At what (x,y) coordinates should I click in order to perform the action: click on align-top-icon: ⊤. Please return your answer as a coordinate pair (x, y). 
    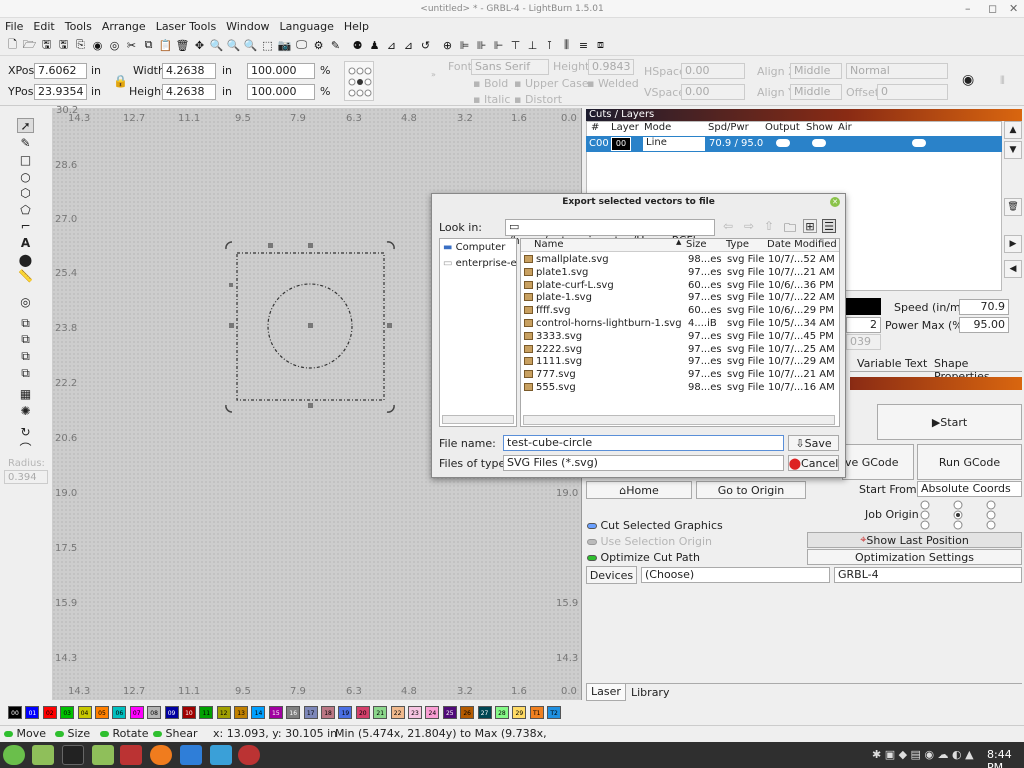
    Looking at the image, I should click on (515, 45).